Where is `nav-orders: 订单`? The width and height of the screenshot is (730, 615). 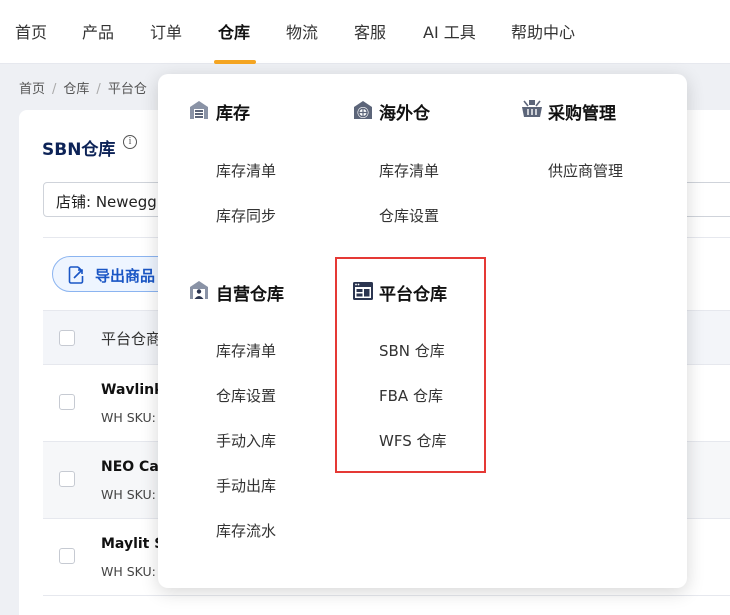 nav-orders: 订单 is located at coordinates (166, 31).